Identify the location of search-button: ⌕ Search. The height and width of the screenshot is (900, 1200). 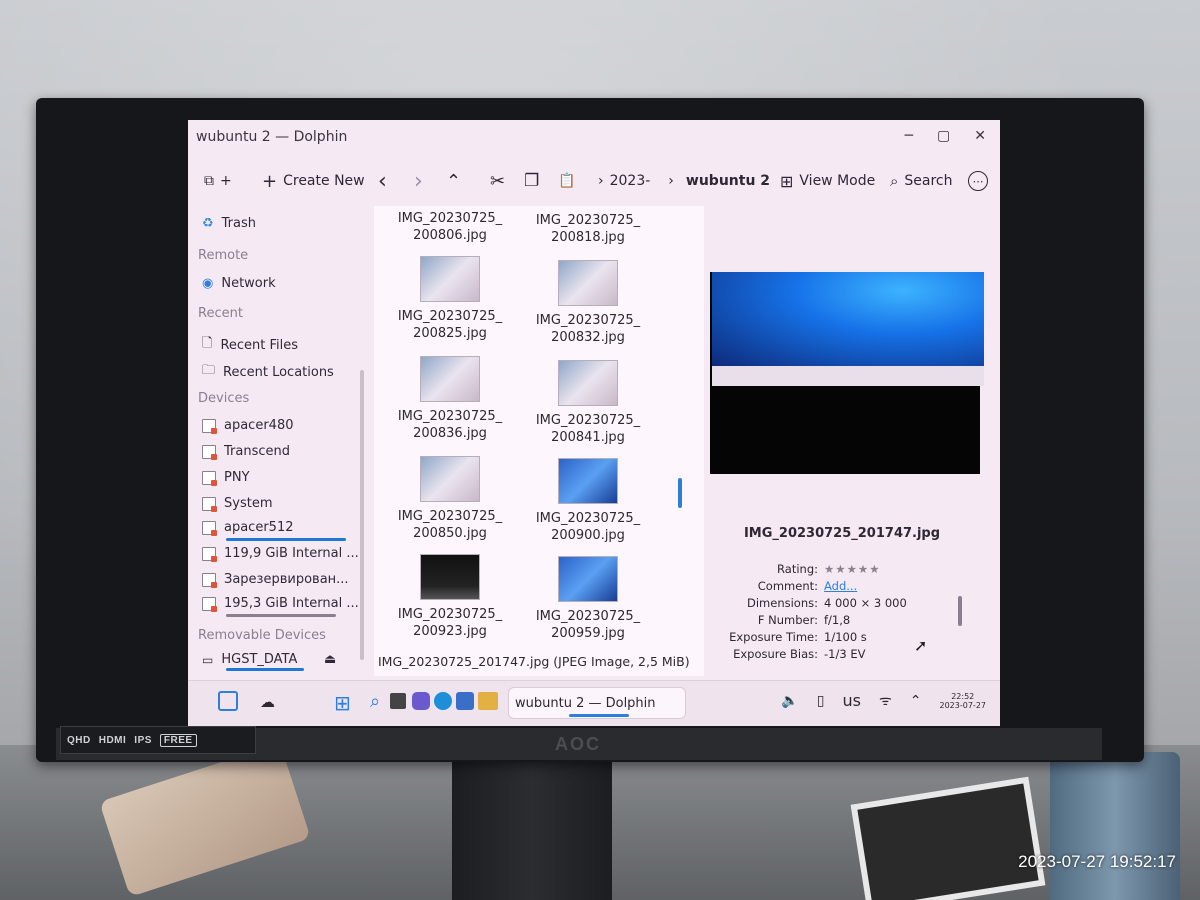
(921, 181).